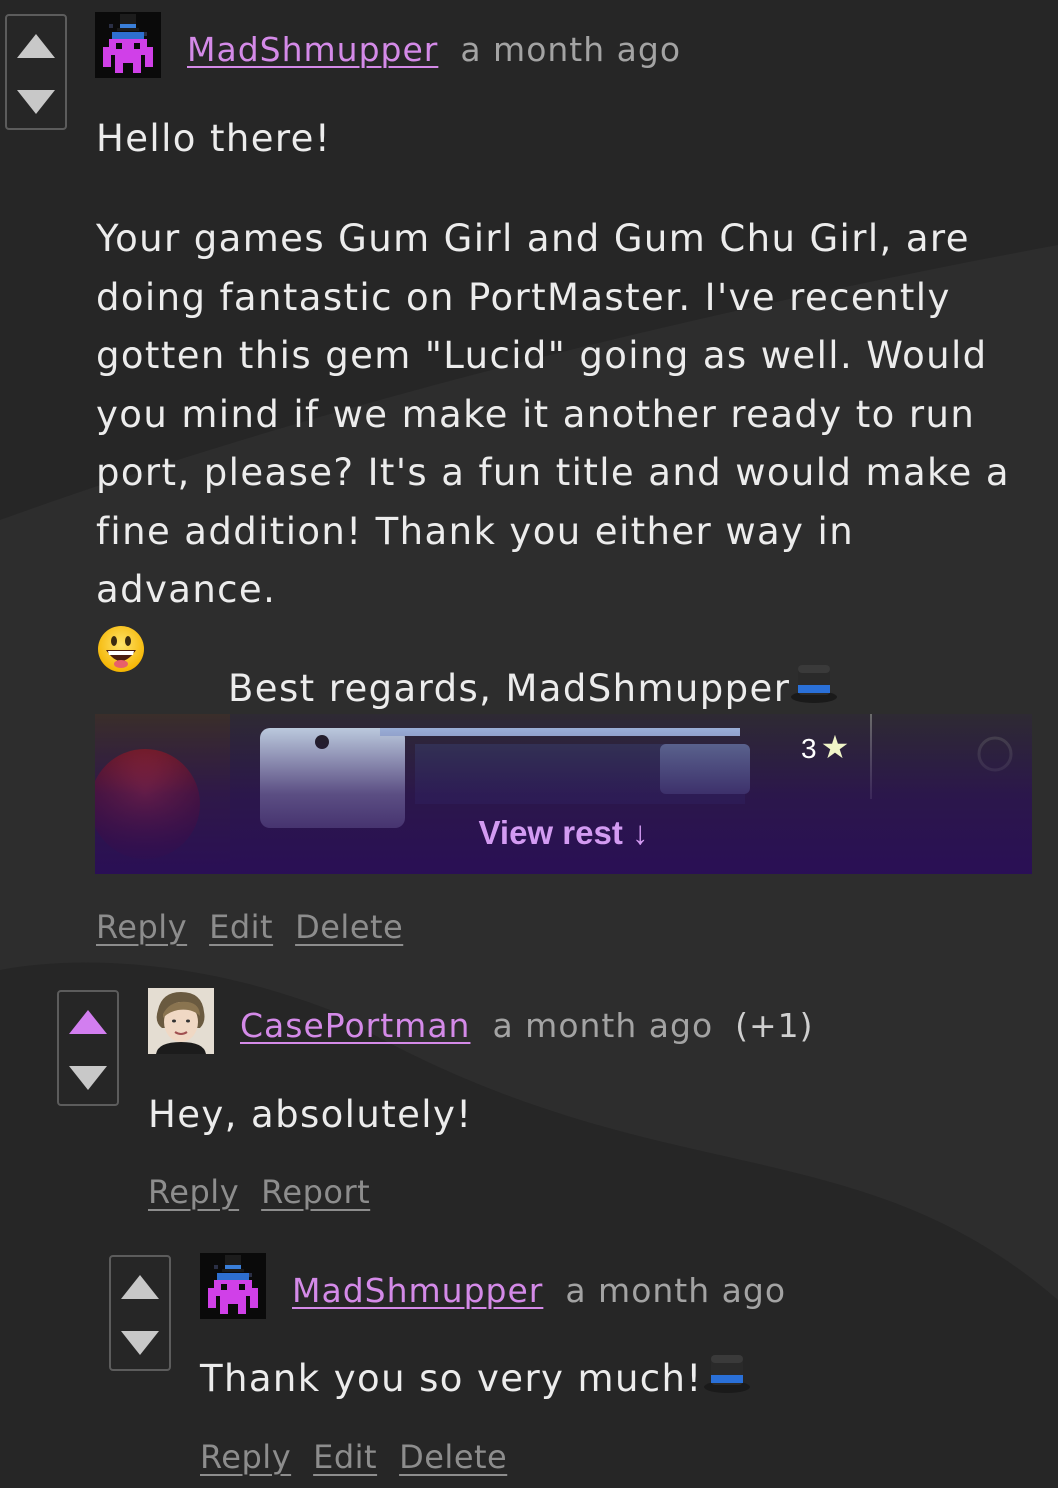 Image resolution: width=1058 pixels, height=1488 pixels. Describe the element at coordinates (451, 1378) in the screenshot. I see `comment-body-text: Thank you so very much!` at that location.